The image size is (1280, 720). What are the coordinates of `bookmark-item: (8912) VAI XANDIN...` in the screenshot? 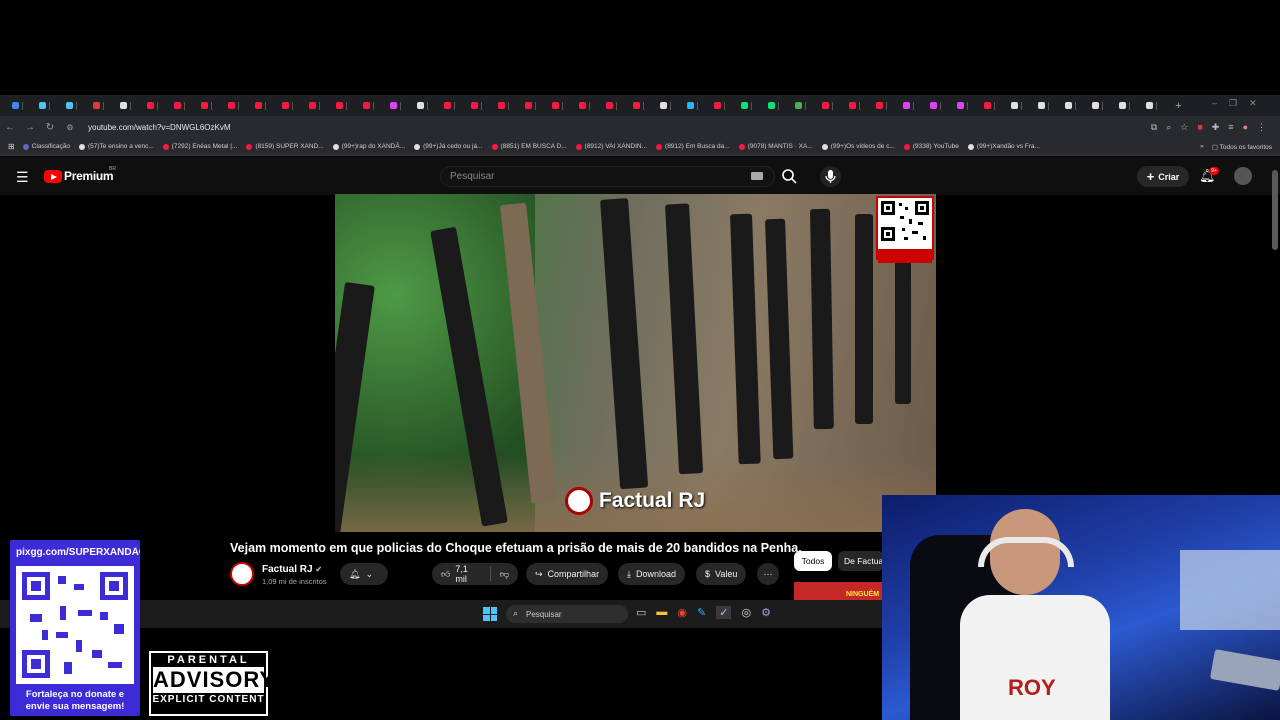 It's located at (611, 146).